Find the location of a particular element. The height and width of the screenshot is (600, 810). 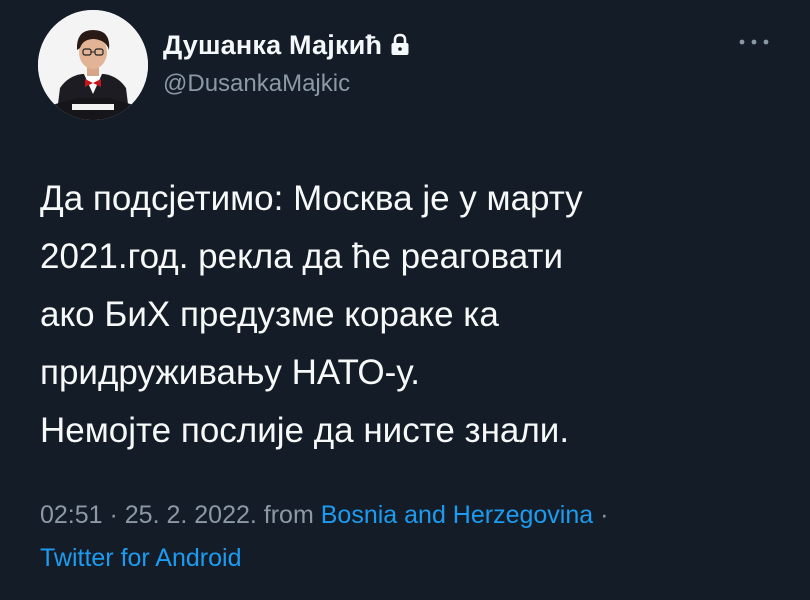

tweet-text-line: 2021.год. рекла да ће реаговати is located at coordinates (302, 256).